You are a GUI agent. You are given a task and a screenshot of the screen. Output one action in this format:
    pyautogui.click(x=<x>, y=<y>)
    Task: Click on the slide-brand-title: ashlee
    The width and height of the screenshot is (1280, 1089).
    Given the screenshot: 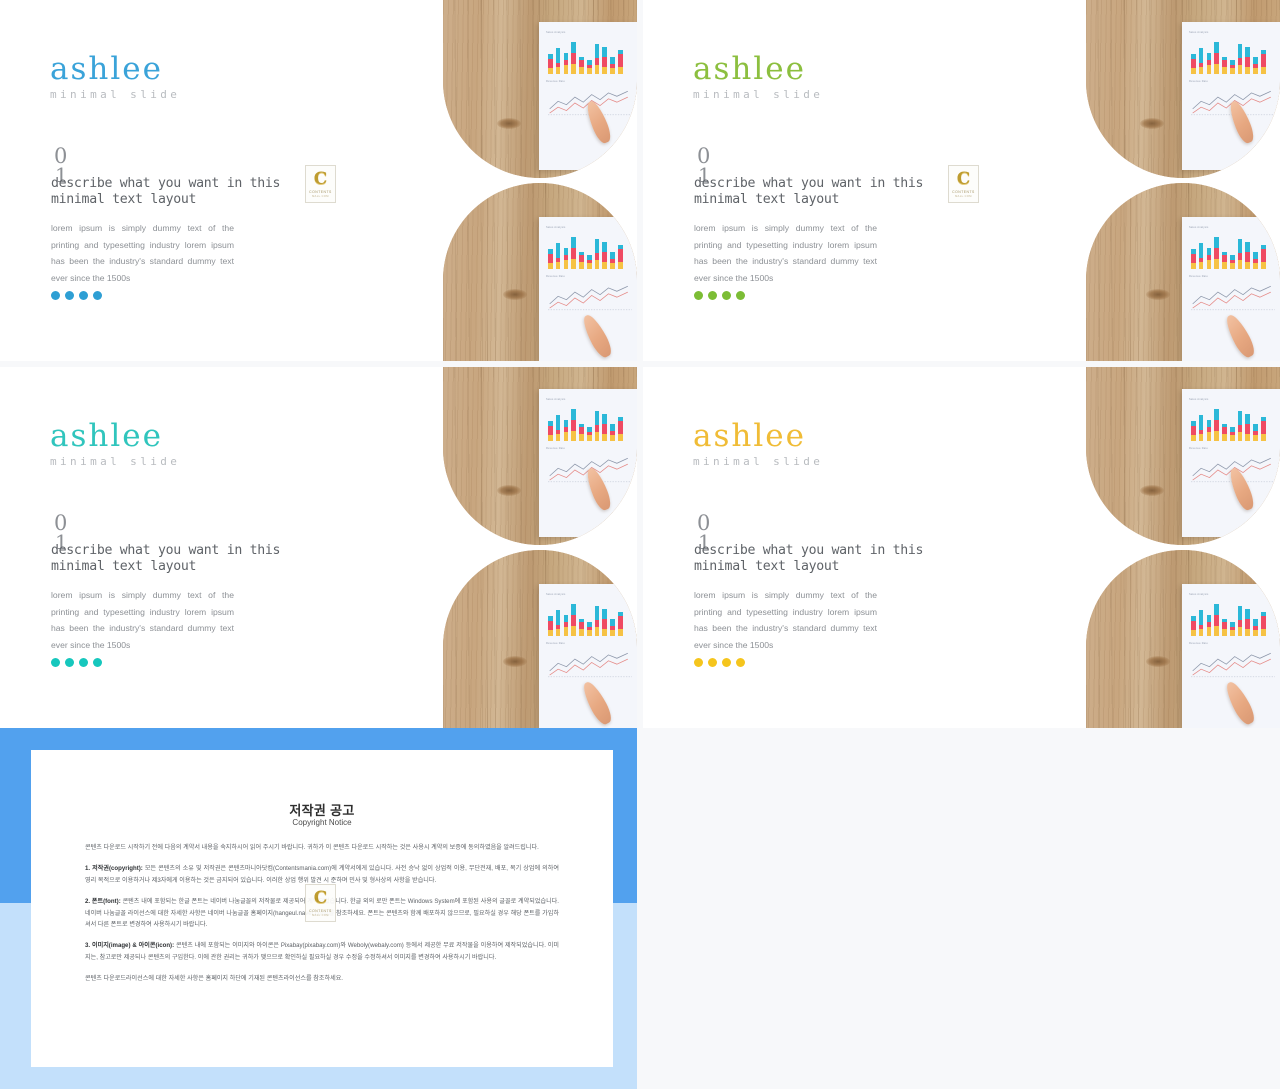 What is the action you would take?
    pyautogui.click(x=749, y=436)
    